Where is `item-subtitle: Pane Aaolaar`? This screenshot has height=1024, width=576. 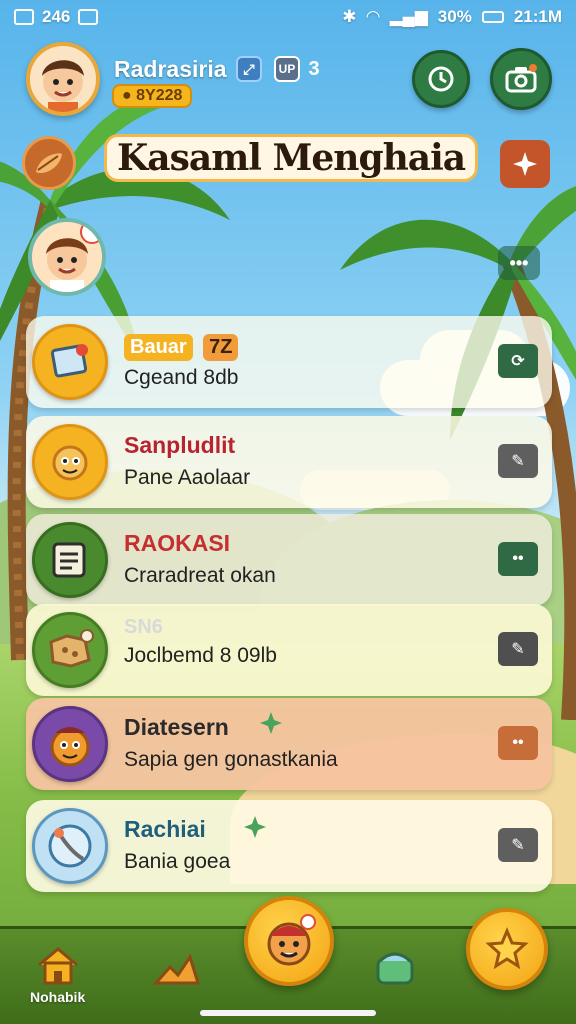 item-subtitle: Pane Aaolaar is located at coordinates (187, 477).